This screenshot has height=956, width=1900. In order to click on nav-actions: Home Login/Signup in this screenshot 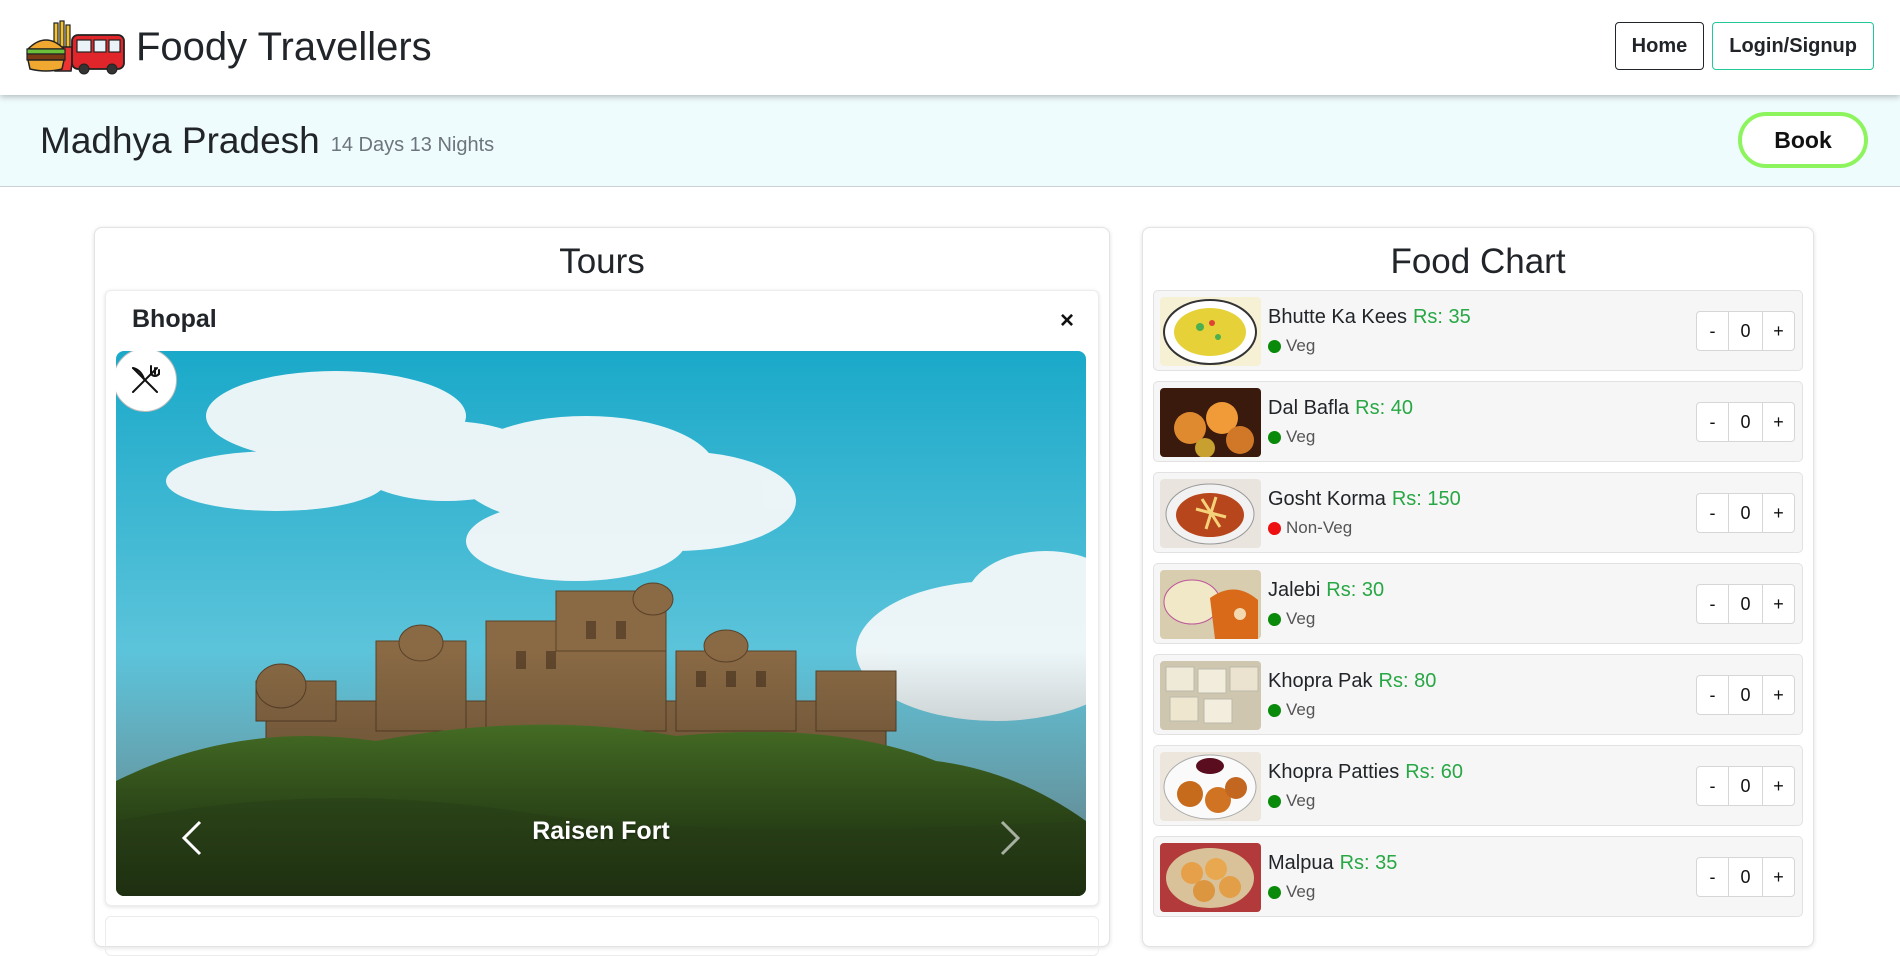, I will do `click(1744, 46)`.